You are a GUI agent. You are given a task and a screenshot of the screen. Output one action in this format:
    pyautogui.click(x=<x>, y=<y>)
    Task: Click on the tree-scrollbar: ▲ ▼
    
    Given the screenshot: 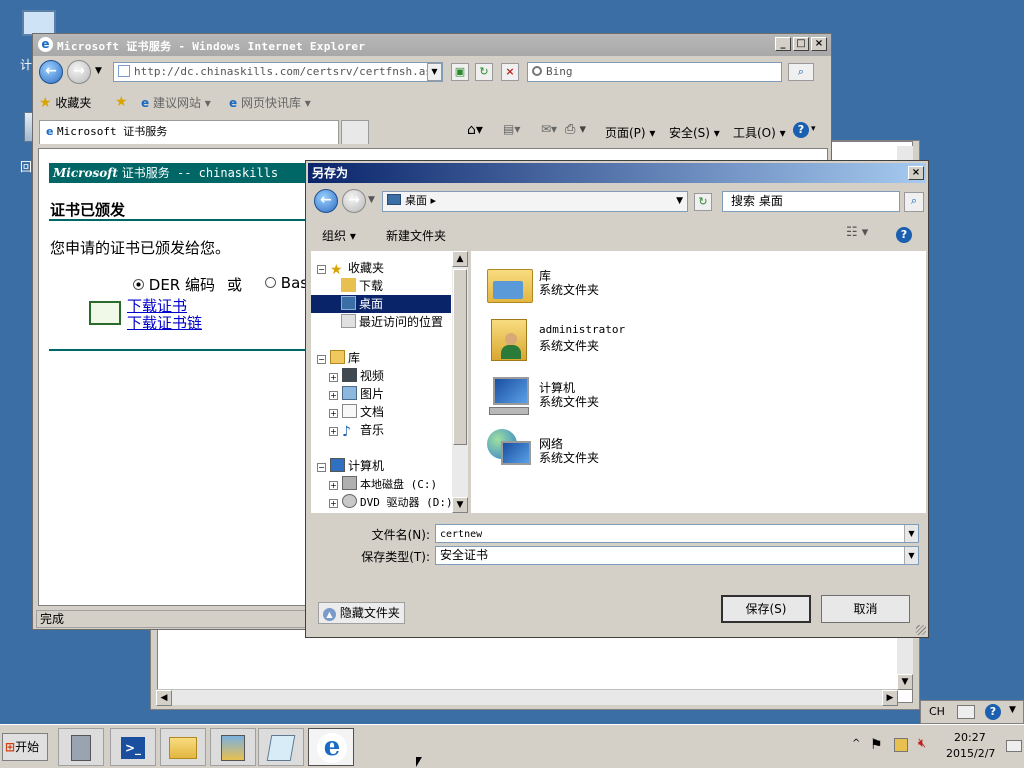 What is the action you would take?
    pyautogui.click(x=460, y=382)
    